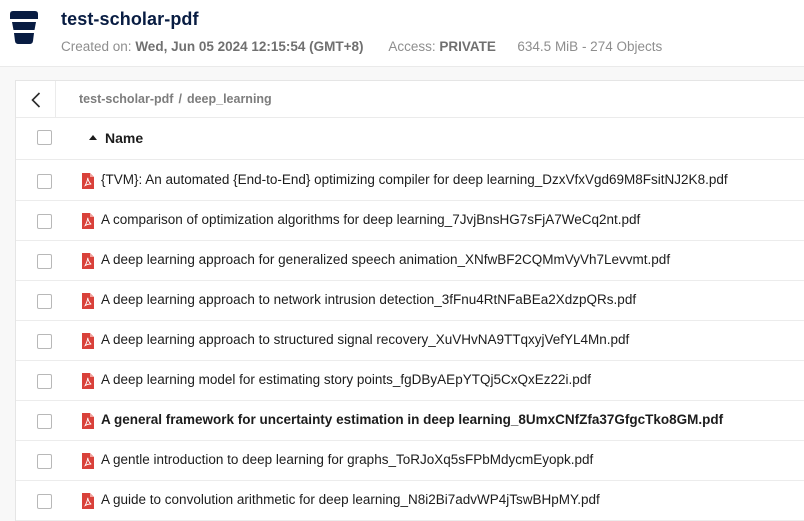 The image size is (804, 521). Describe the element at coordinates (249, 46) in the screenshot. I see `created-value: Wed, Jun 05 2024 12:15:54 (GMT+8)` at that location.